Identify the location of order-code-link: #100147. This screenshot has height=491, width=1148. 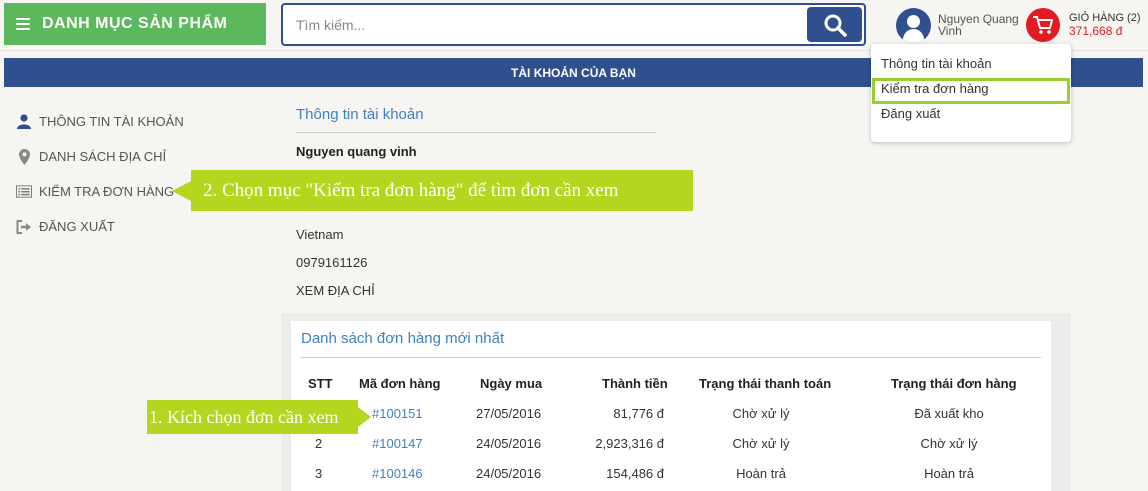
(397, 443).